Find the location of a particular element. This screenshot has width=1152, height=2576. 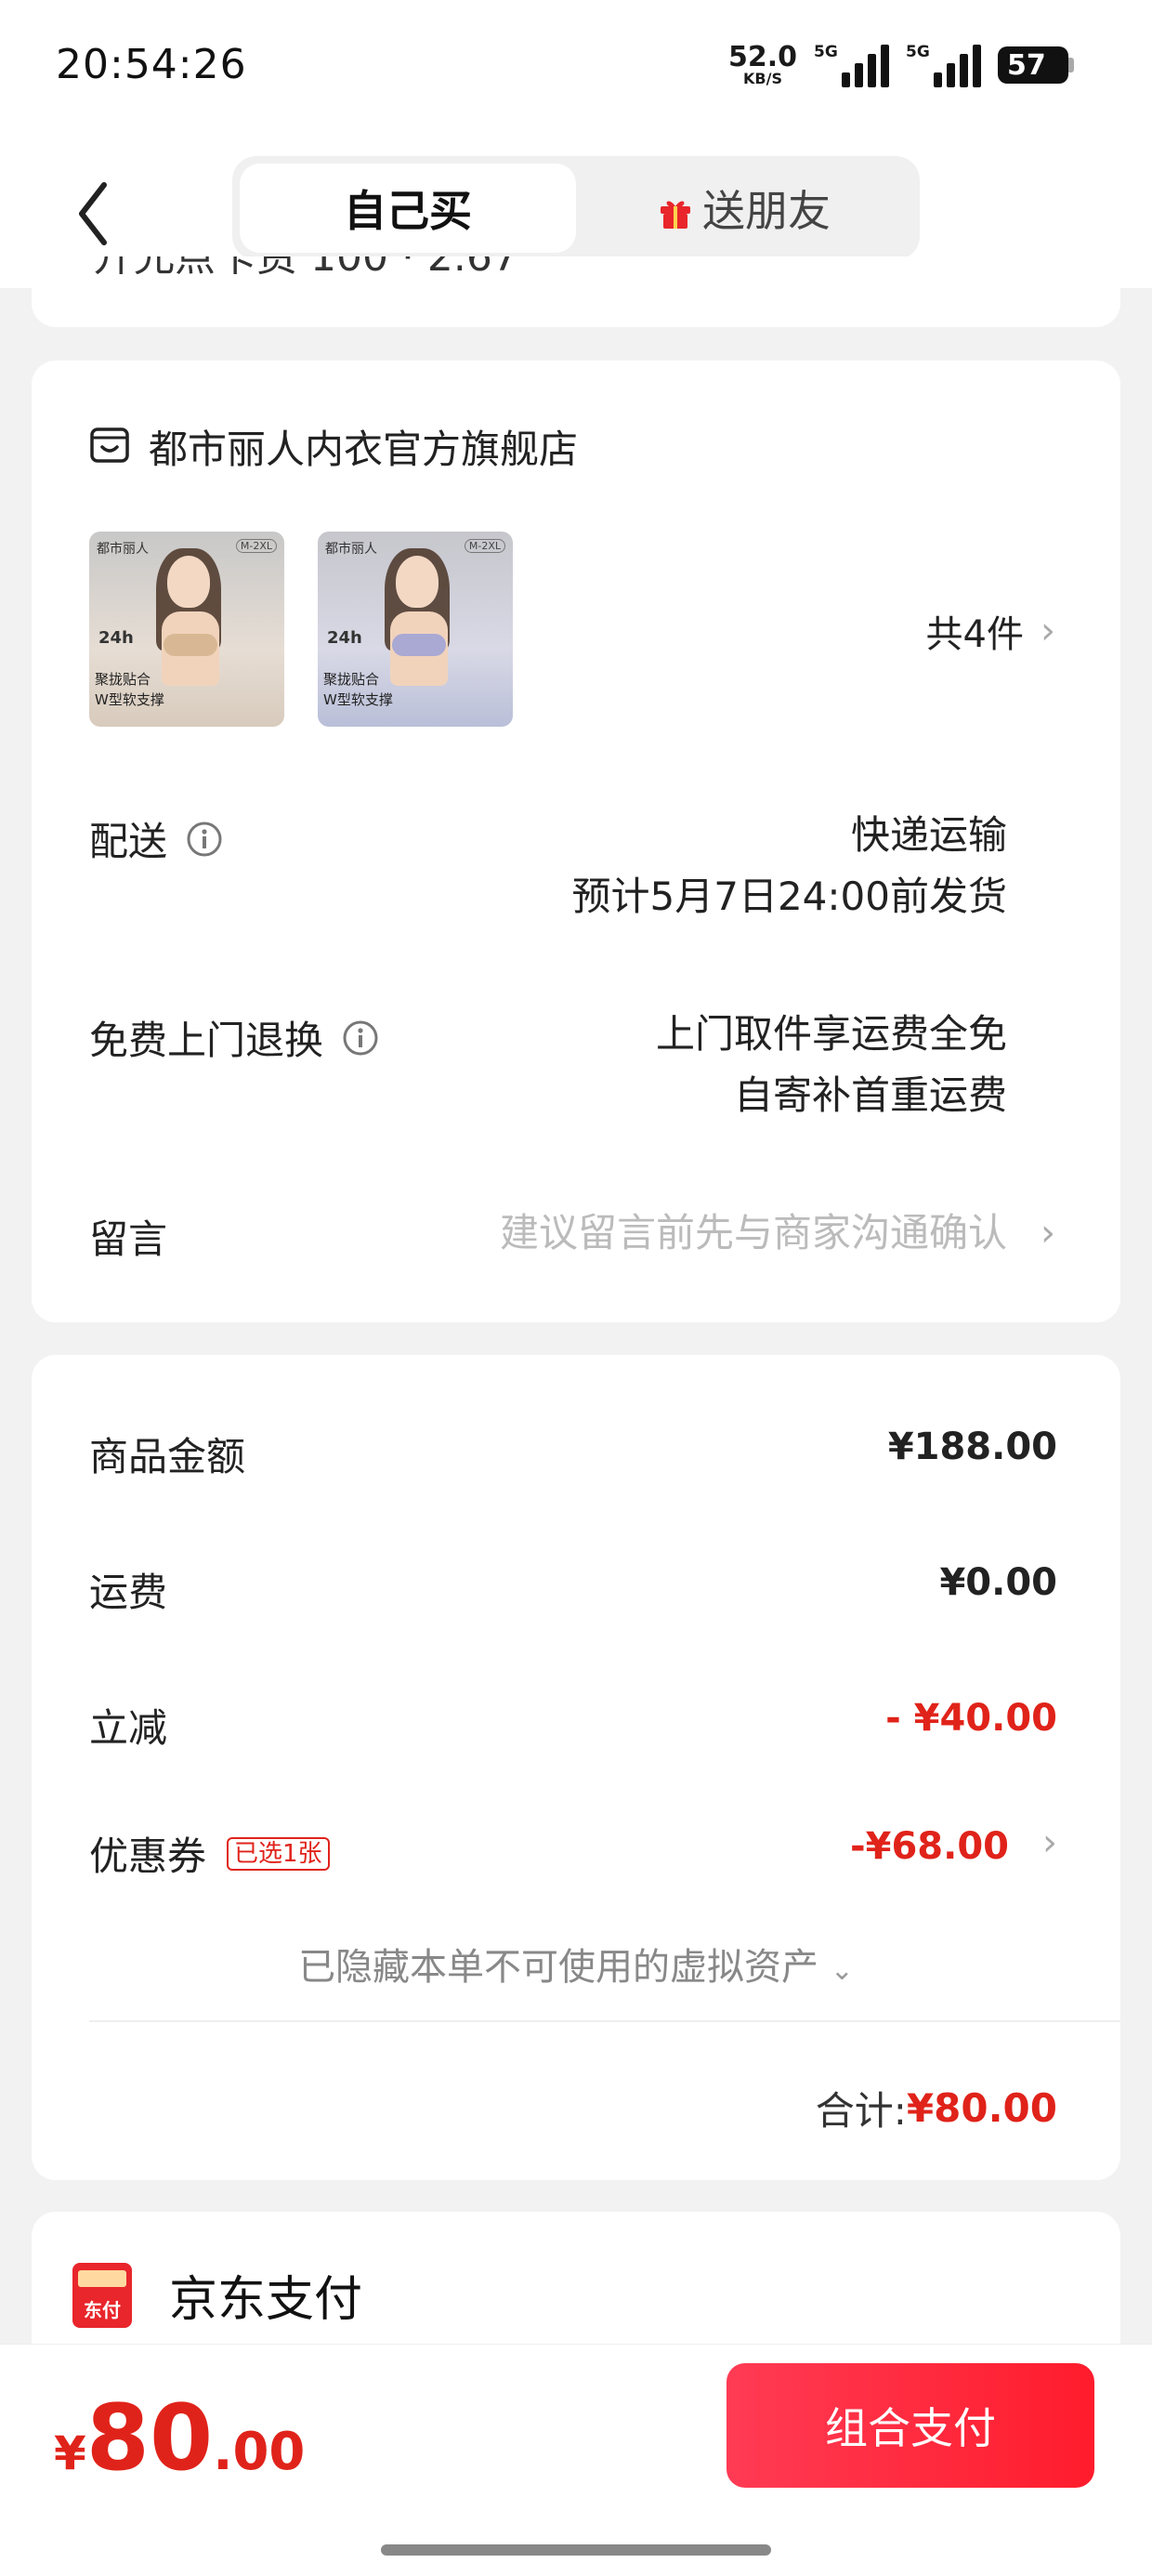

tab-buy-for-self: 自己买 is located at coordinates (408, 208).